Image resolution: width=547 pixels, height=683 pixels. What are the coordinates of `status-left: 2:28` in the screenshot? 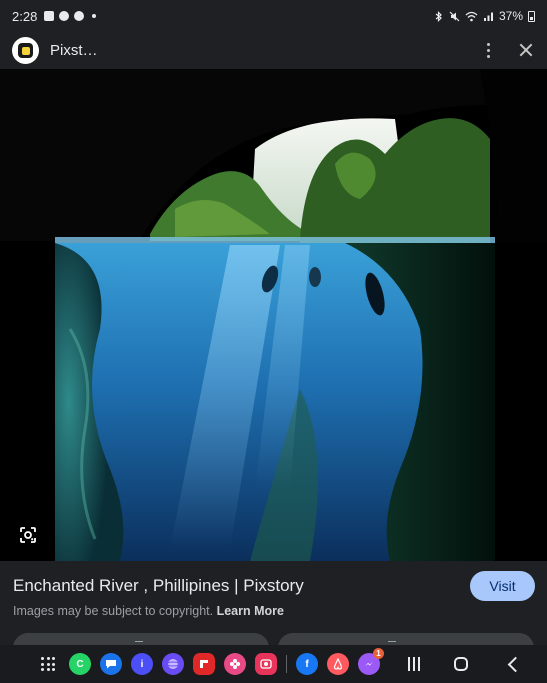 It's located at (54, 16).